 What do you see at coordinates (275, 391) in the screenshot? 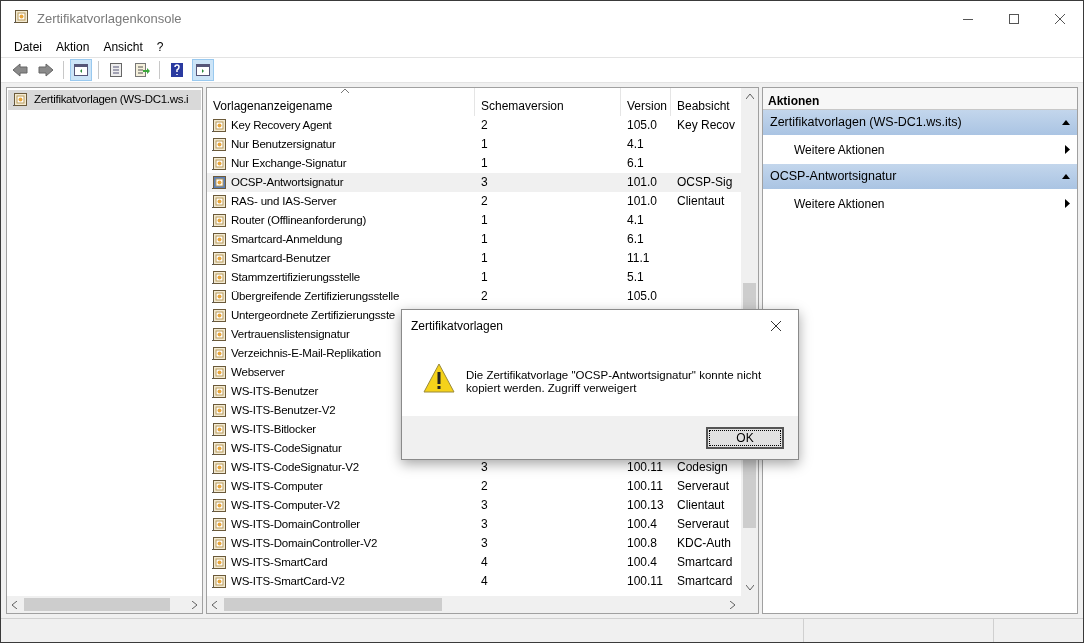
I see `table-cell-text: WS-ITS-Benutzer` at bounding box center [275, 391].